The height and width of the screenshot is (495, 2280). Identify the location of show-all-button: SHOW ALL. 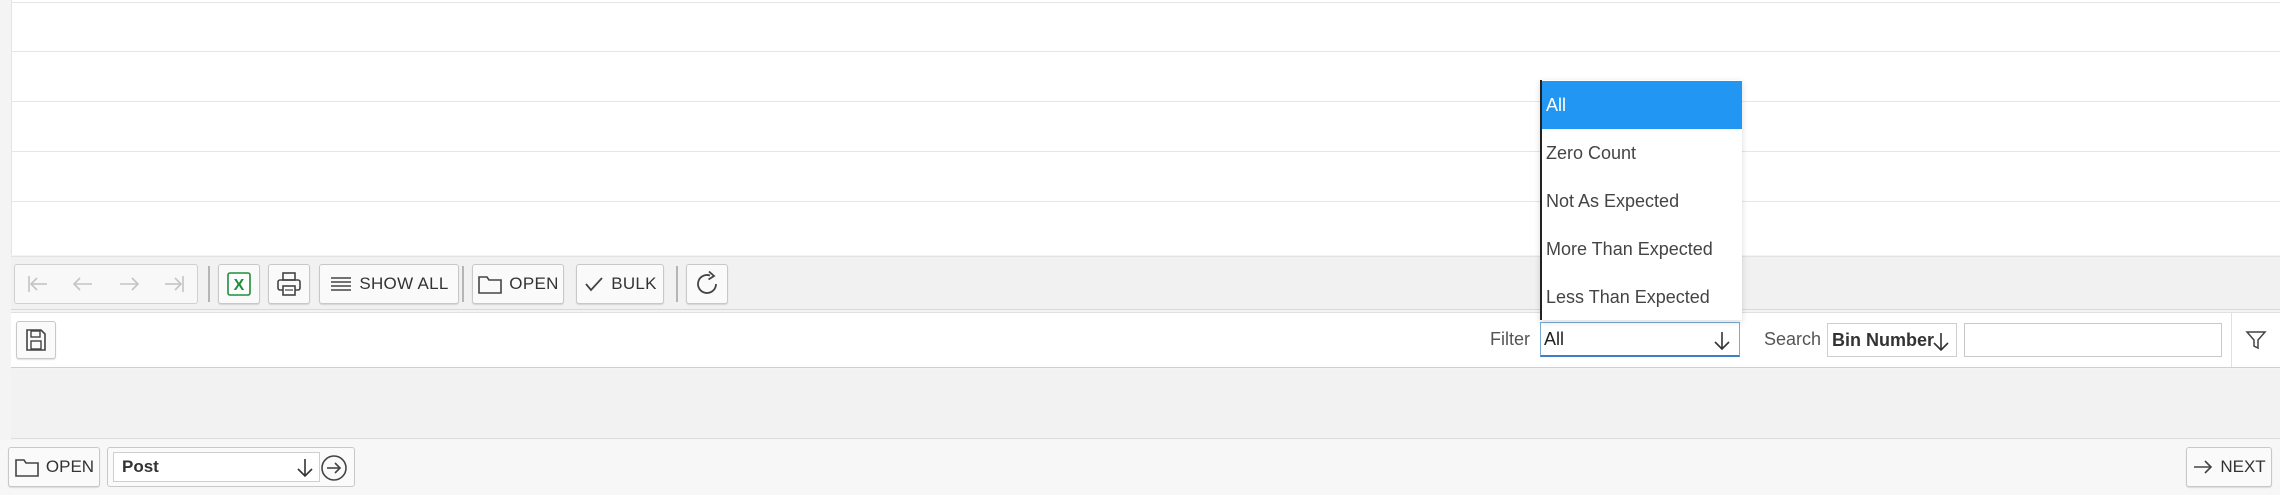
(389, 284).